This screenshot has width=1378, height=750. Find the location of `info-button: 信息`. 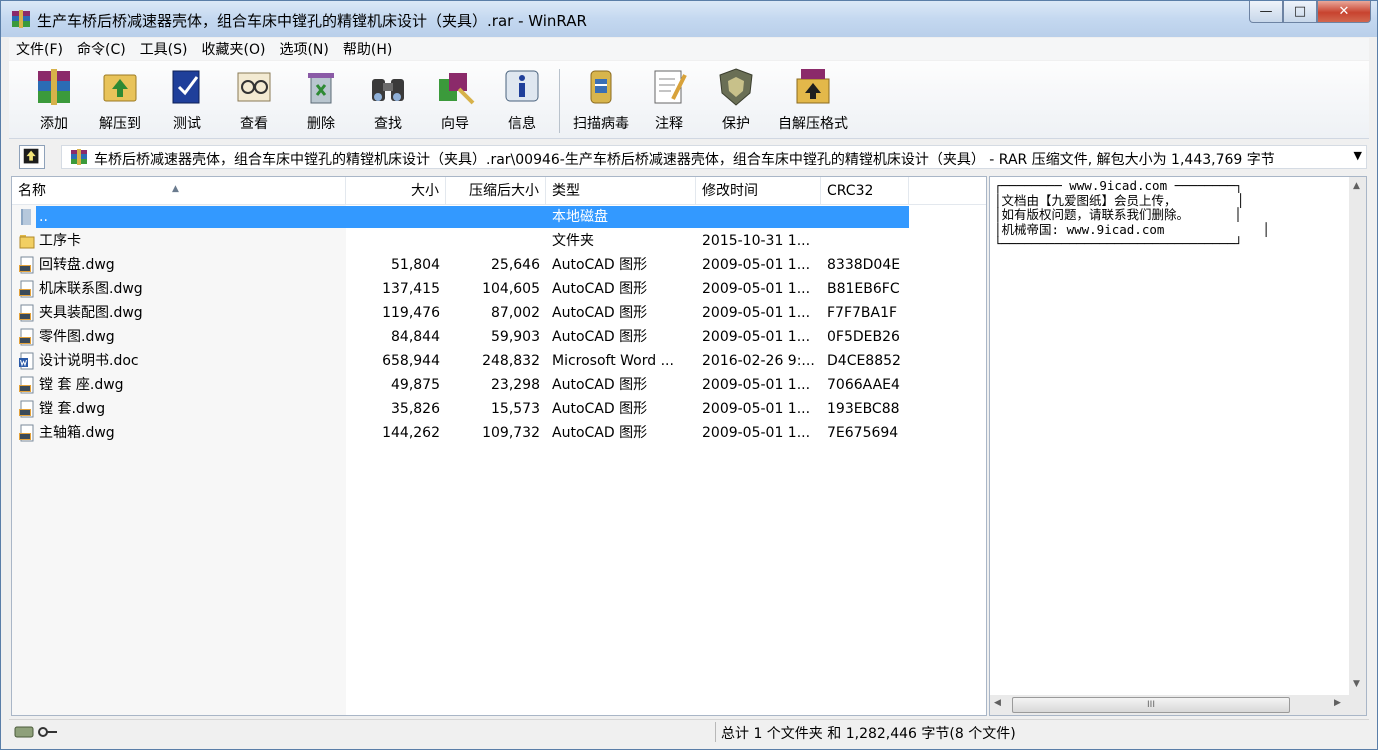

info-button: 信息 is located at coordinates (522, 100).